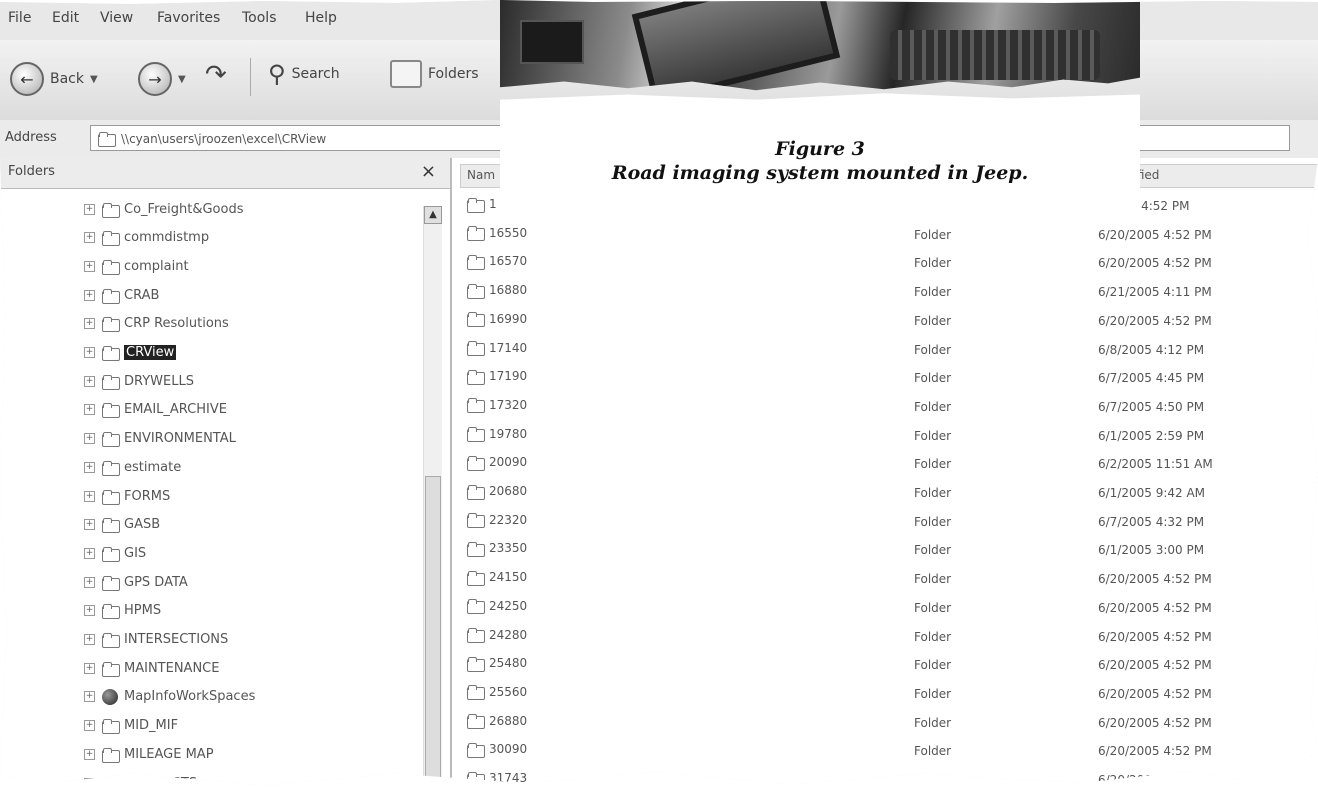 This screenshot has width=1318, height=791. What do you see at coordinates (146, 238) in the screenshot?
I see `tree-item: + commdistmp` at bounding box center [146, 238].